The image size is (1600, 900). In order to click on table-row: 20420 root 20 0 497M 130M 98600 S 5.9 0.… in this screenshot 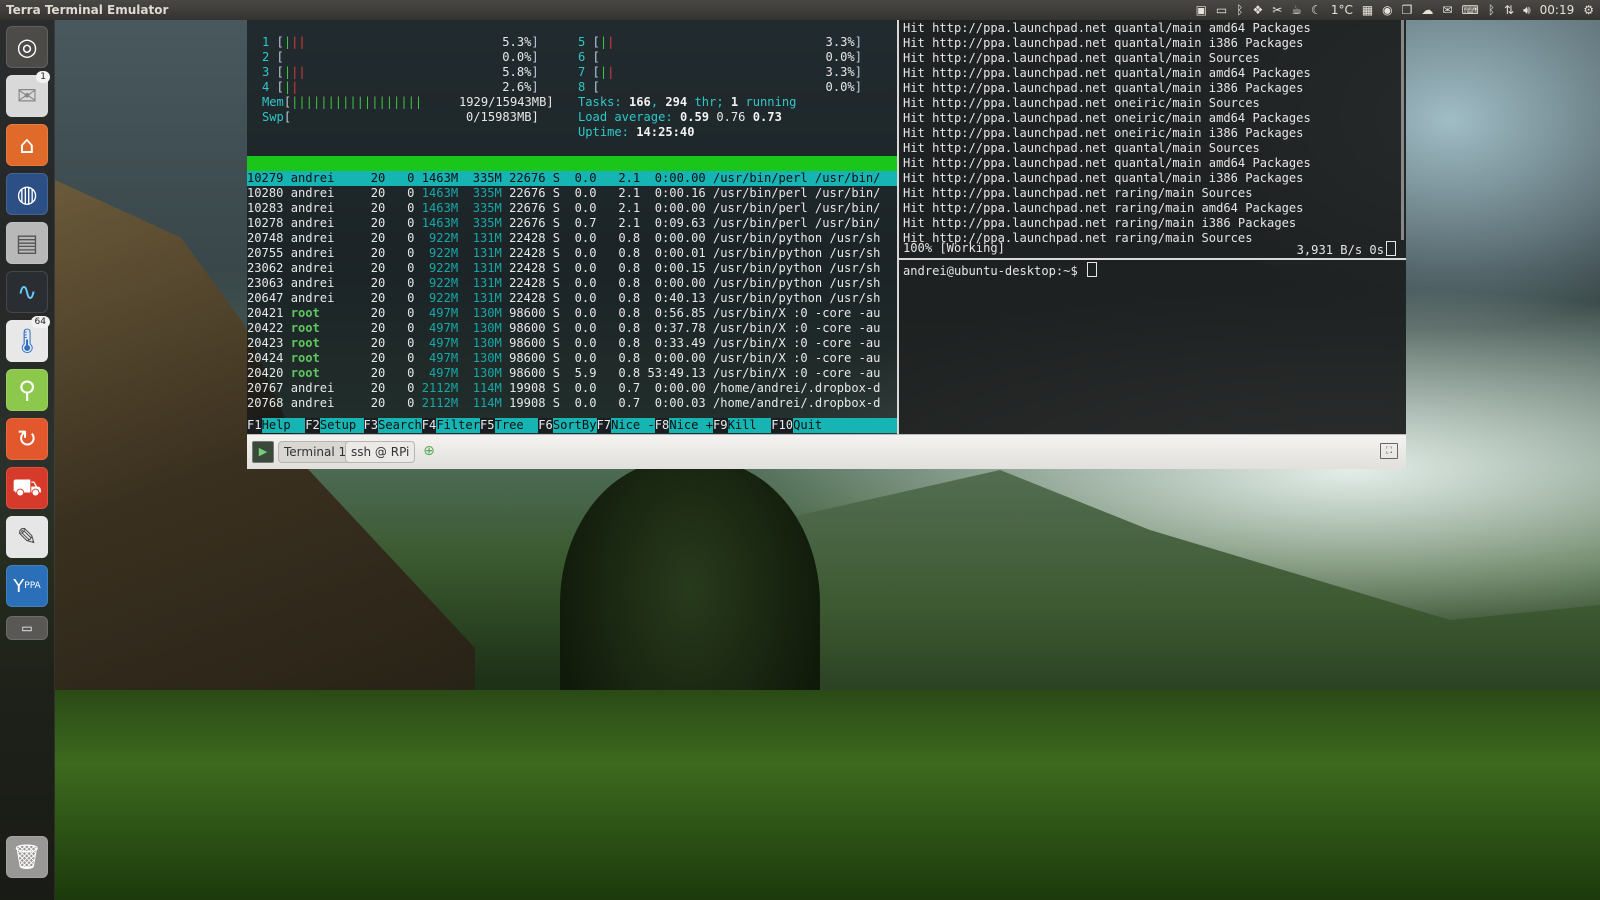, I will do `click(572, 373)`.